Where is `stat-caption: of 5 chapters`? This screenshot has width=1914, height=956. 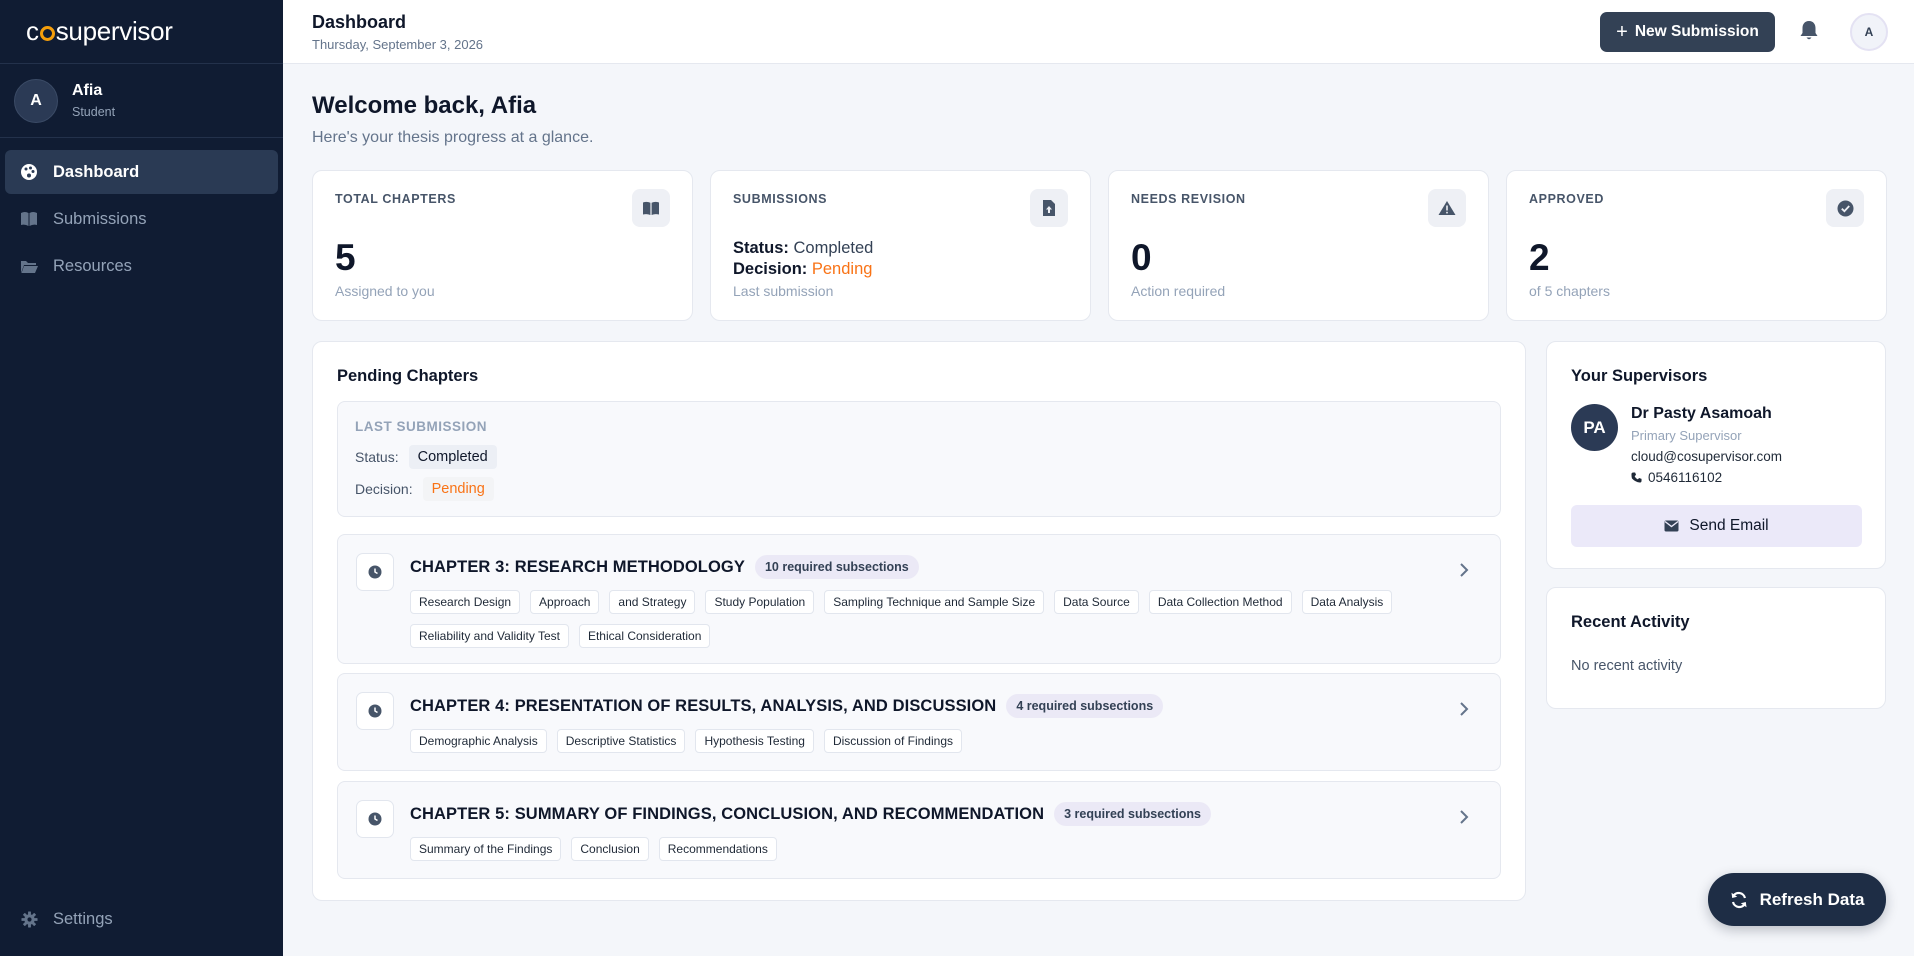 stat-caption: of 5 chapters is located at coordinates (1569, 291).